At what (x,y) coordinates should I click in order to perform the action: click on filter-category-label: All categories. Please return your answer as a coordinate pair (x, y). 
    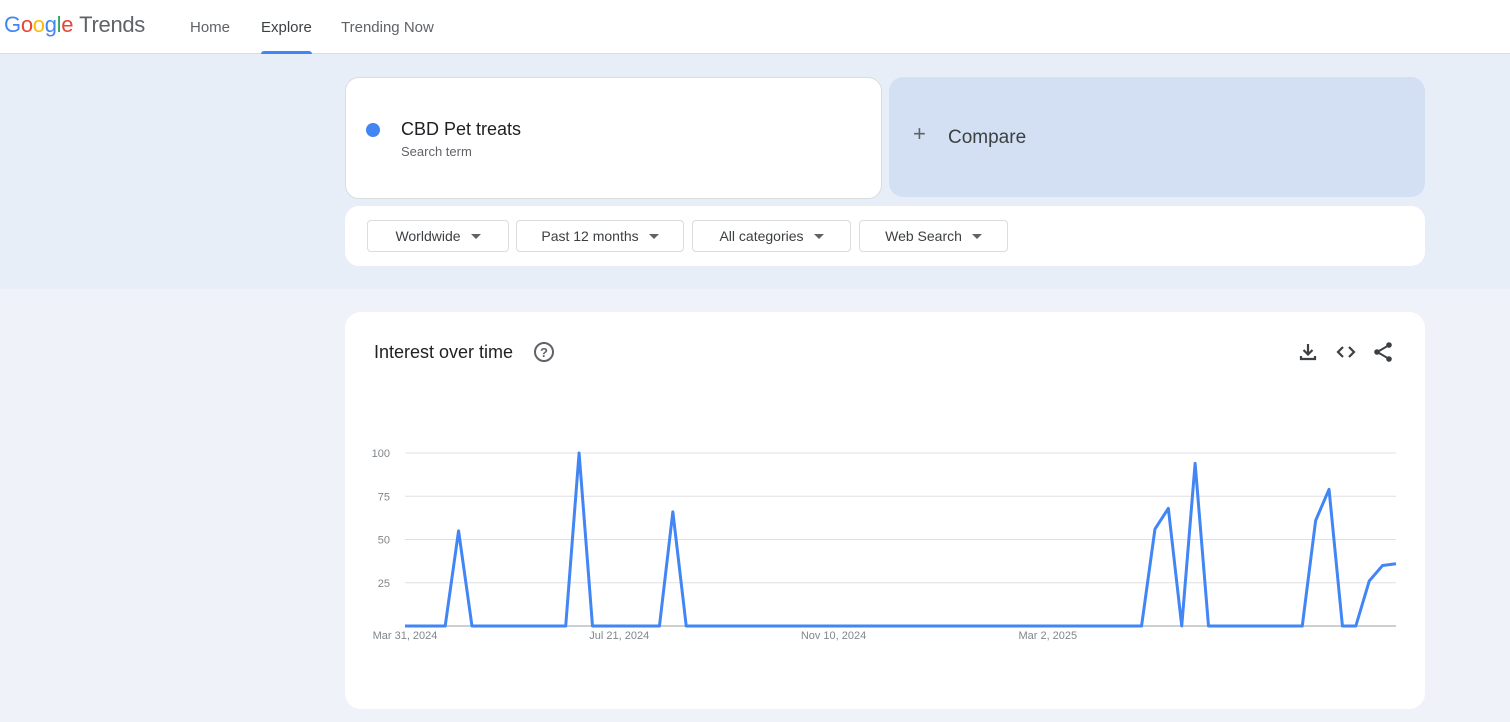
    Looking at the image, I should click on (761, 236).